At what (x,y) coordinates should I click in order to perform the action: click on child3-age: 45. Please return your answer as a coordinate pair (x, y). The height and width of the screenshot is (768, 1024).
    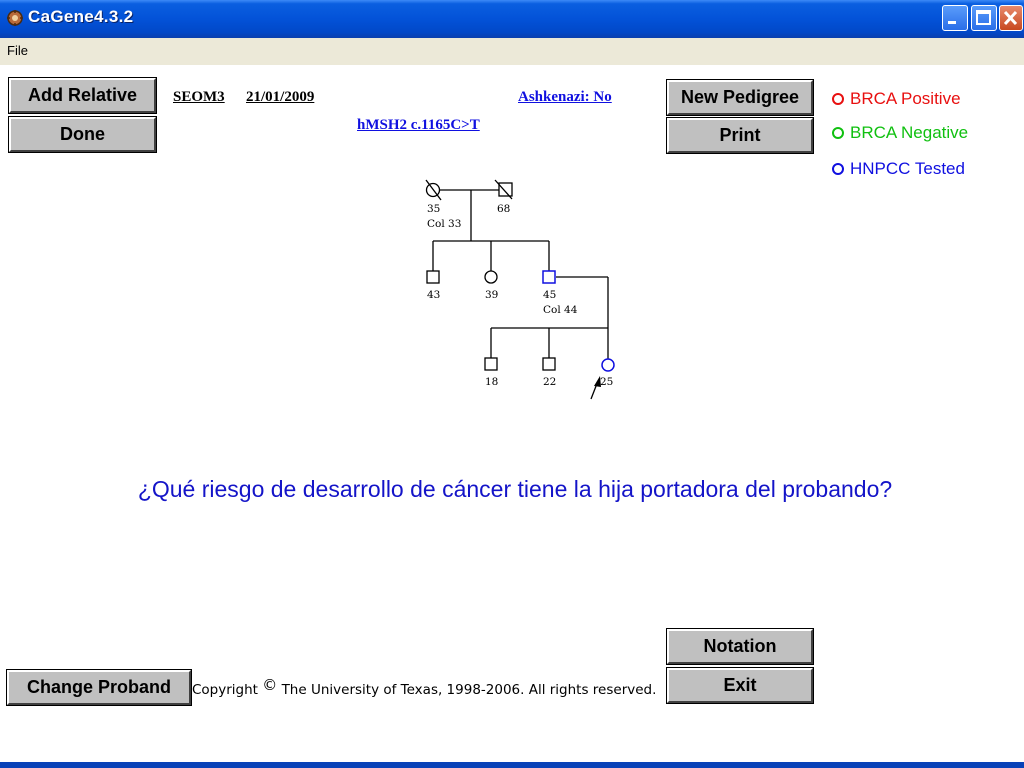
    Looking at the image, I should click on (549, 295).